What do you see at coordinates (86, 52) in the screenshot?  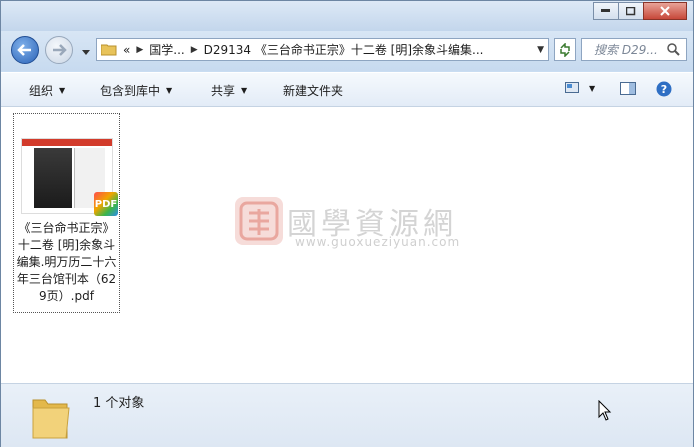 I see `recent-pages-dropdown-icon` at bounding box center [86, 52].